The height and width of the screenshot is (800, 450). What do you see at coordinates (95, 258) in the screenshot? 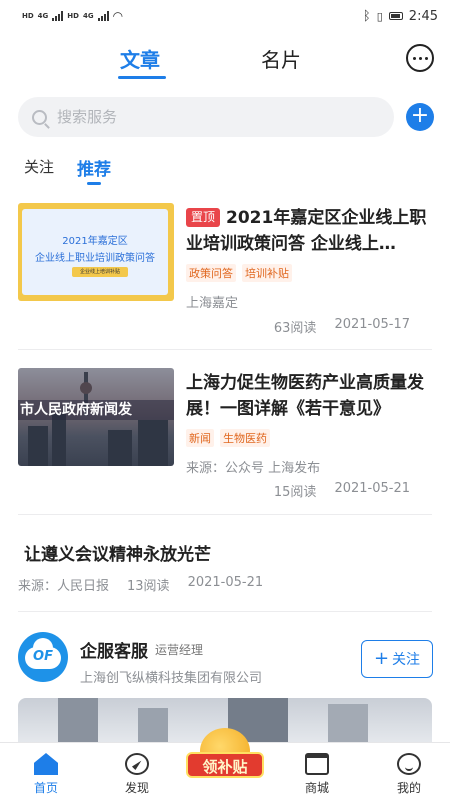
I see `thumbnail-line-2: 企业线上职业培训政策问答` at bounding box center [95, 258].